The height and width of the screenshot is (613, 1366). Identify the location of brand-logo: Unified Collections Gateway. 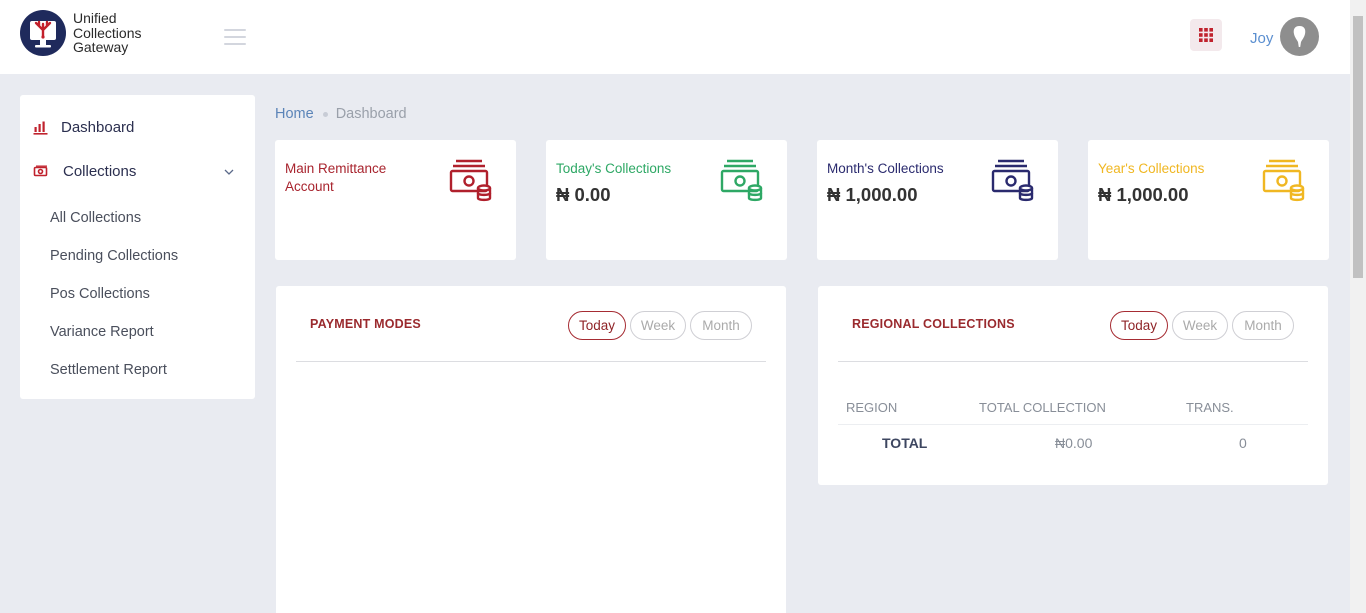
(80, 33).